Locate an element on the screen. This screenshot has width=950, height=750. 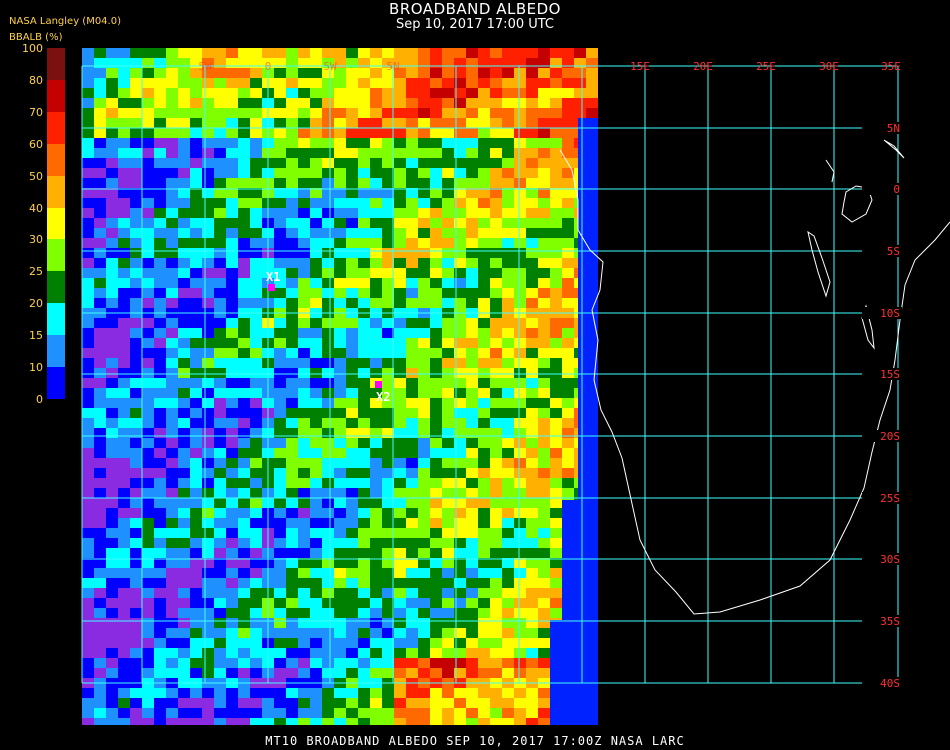
lake-tanganyika is located at coordinates (819, 264).